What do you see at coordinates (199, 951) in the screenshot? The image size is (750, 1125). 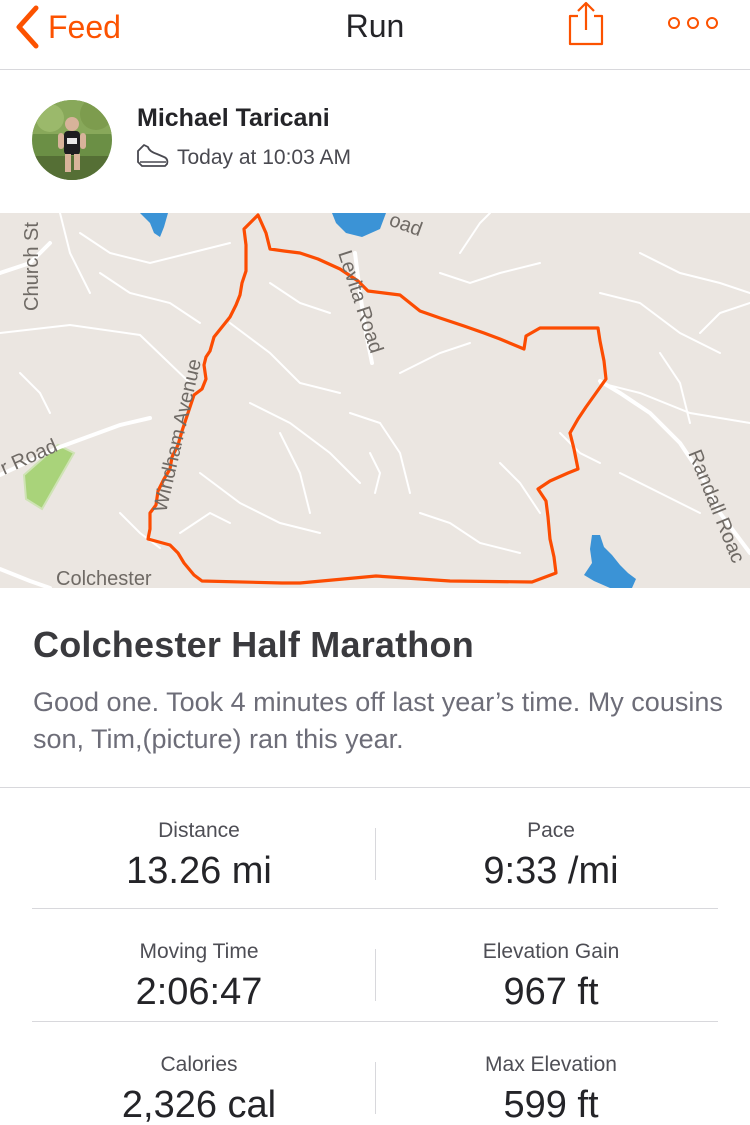 I see `stat-label: Moving Time` at bounding box center [199, 951].